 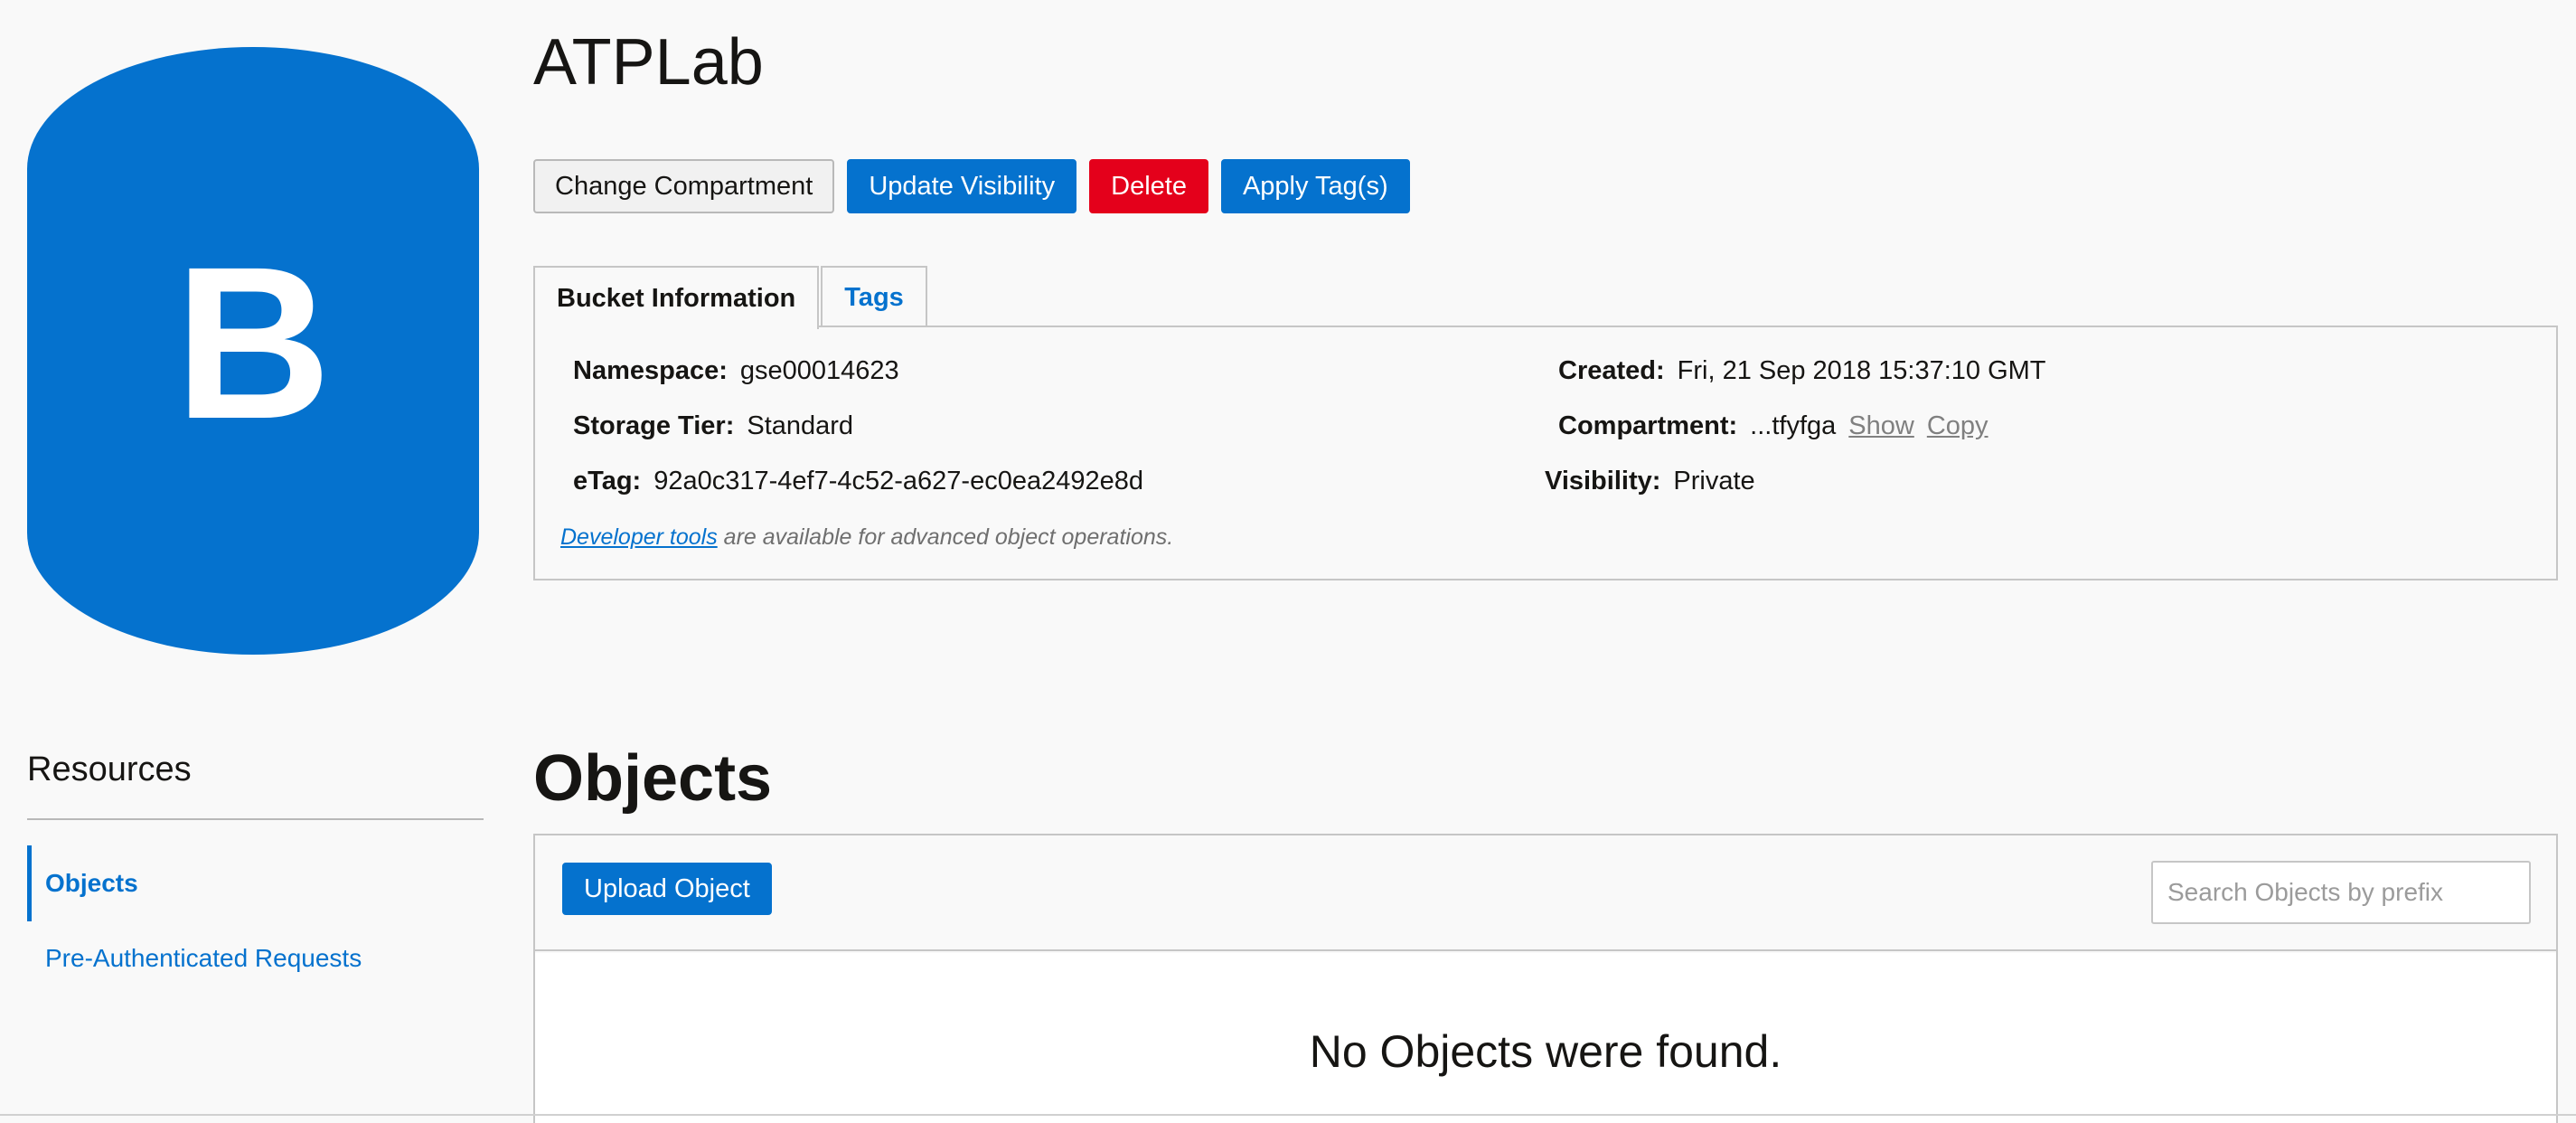 I want to click on compartment-row: Compartment: ...tfyfga Show Copy, so click(x=1773, y=426).